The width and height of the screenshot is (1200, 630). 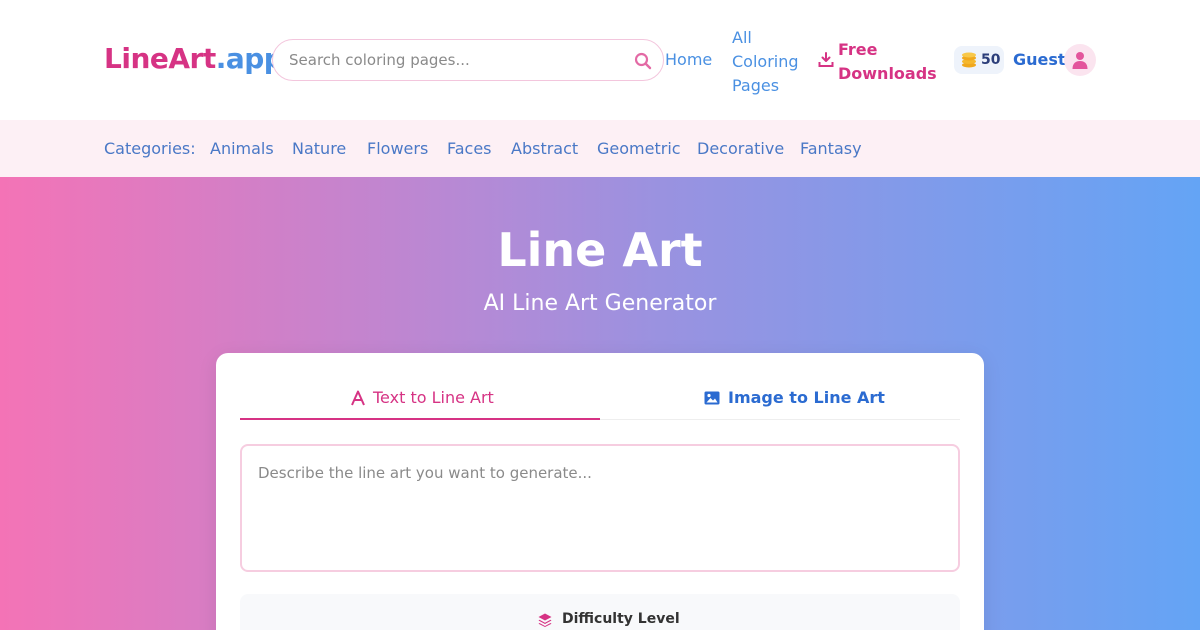 I want to click on nav-all-coloring-pages-link: All Coloring Pages, so click(x=767, y=62).